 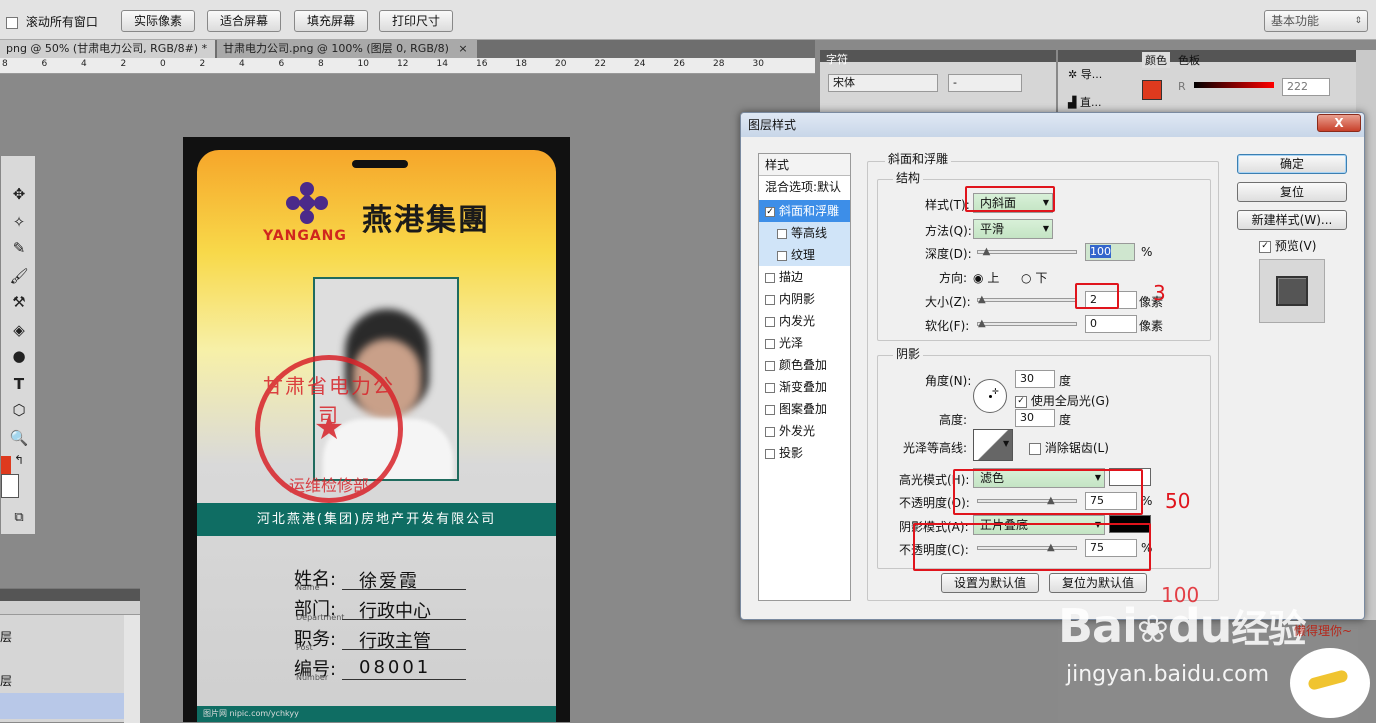 What do you see at coordinates (1110, 252) in the screenshot?
I see `depth-input: 100` at bounding box center [1110, 252].